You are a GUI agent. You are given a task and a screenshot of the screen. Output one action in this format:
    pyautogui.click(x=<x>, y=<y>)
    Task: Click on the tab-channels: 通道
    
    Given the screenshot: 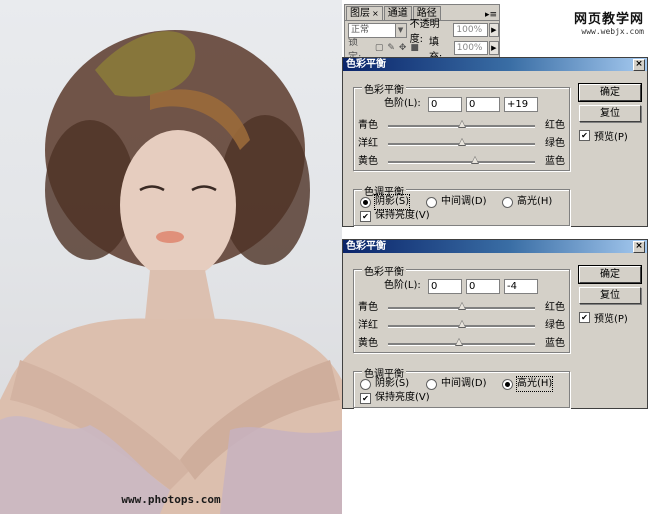 What is the action you would take?
    pyautogui.click(x=397, y=13)
    